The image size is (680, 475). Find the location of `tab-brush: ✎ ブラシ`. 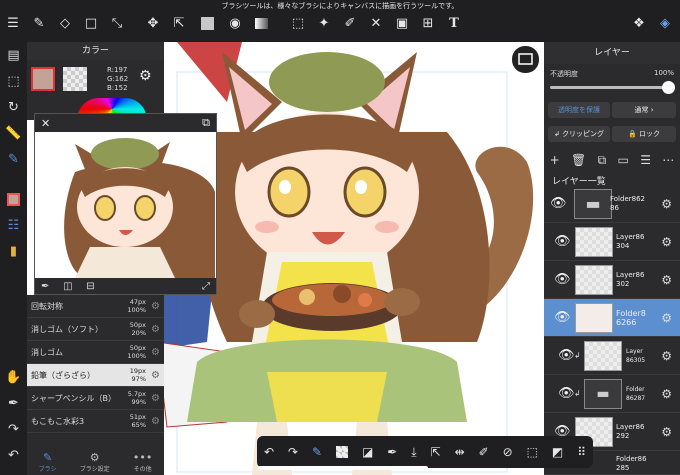

tab-brush: ✎ ブラシ is located at coordinates (48, 462).